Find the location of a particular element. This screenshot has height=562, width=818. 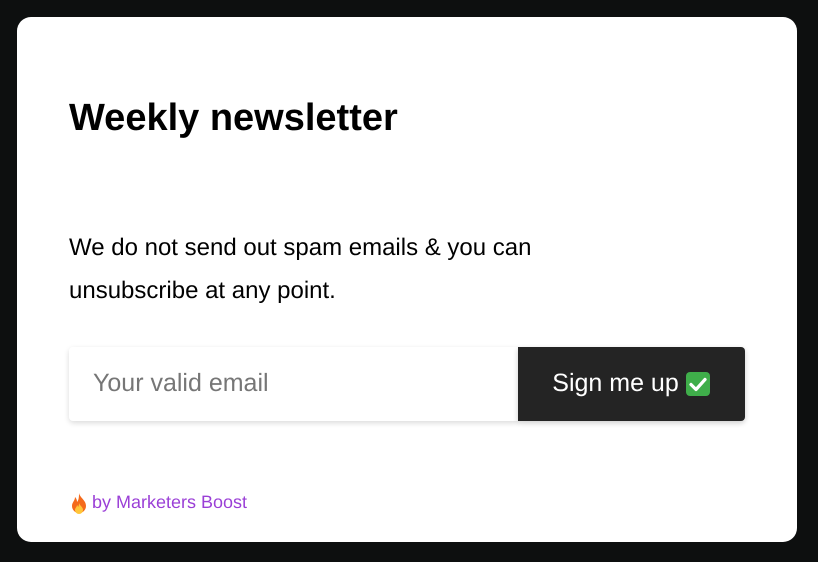

heading: Weekly newsletter is located at coordinates (233, 118).